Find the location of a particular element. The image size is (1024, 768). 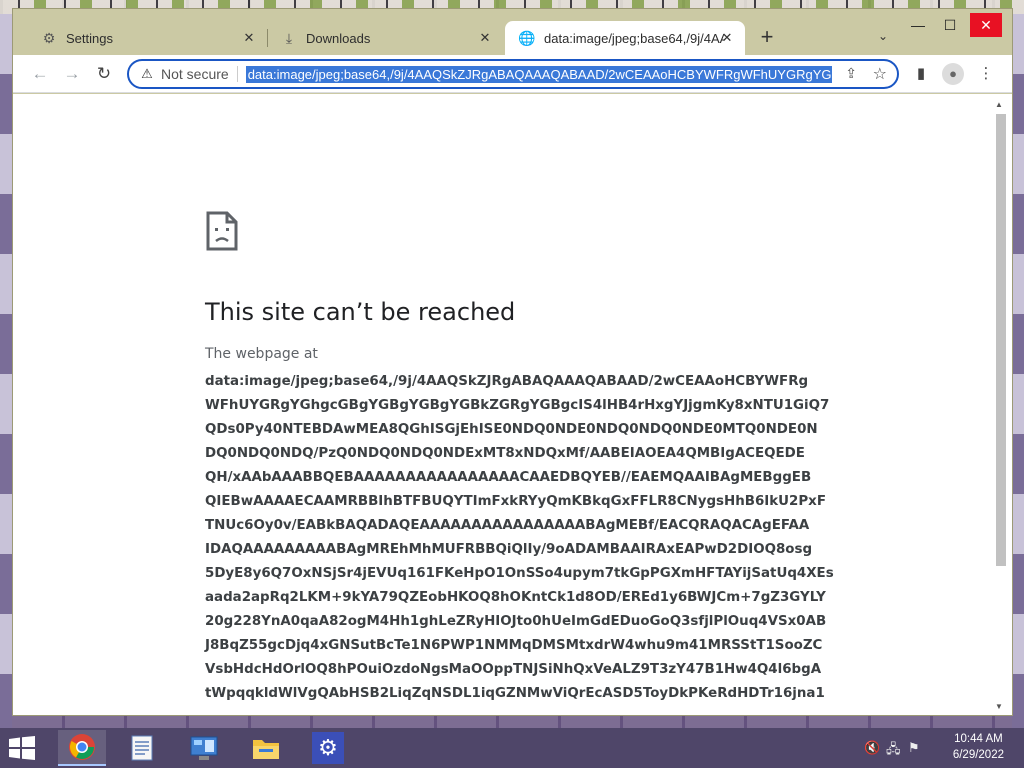

vertical-scrollbar: ▲ ▼ is located at coordinates (1000, 405).